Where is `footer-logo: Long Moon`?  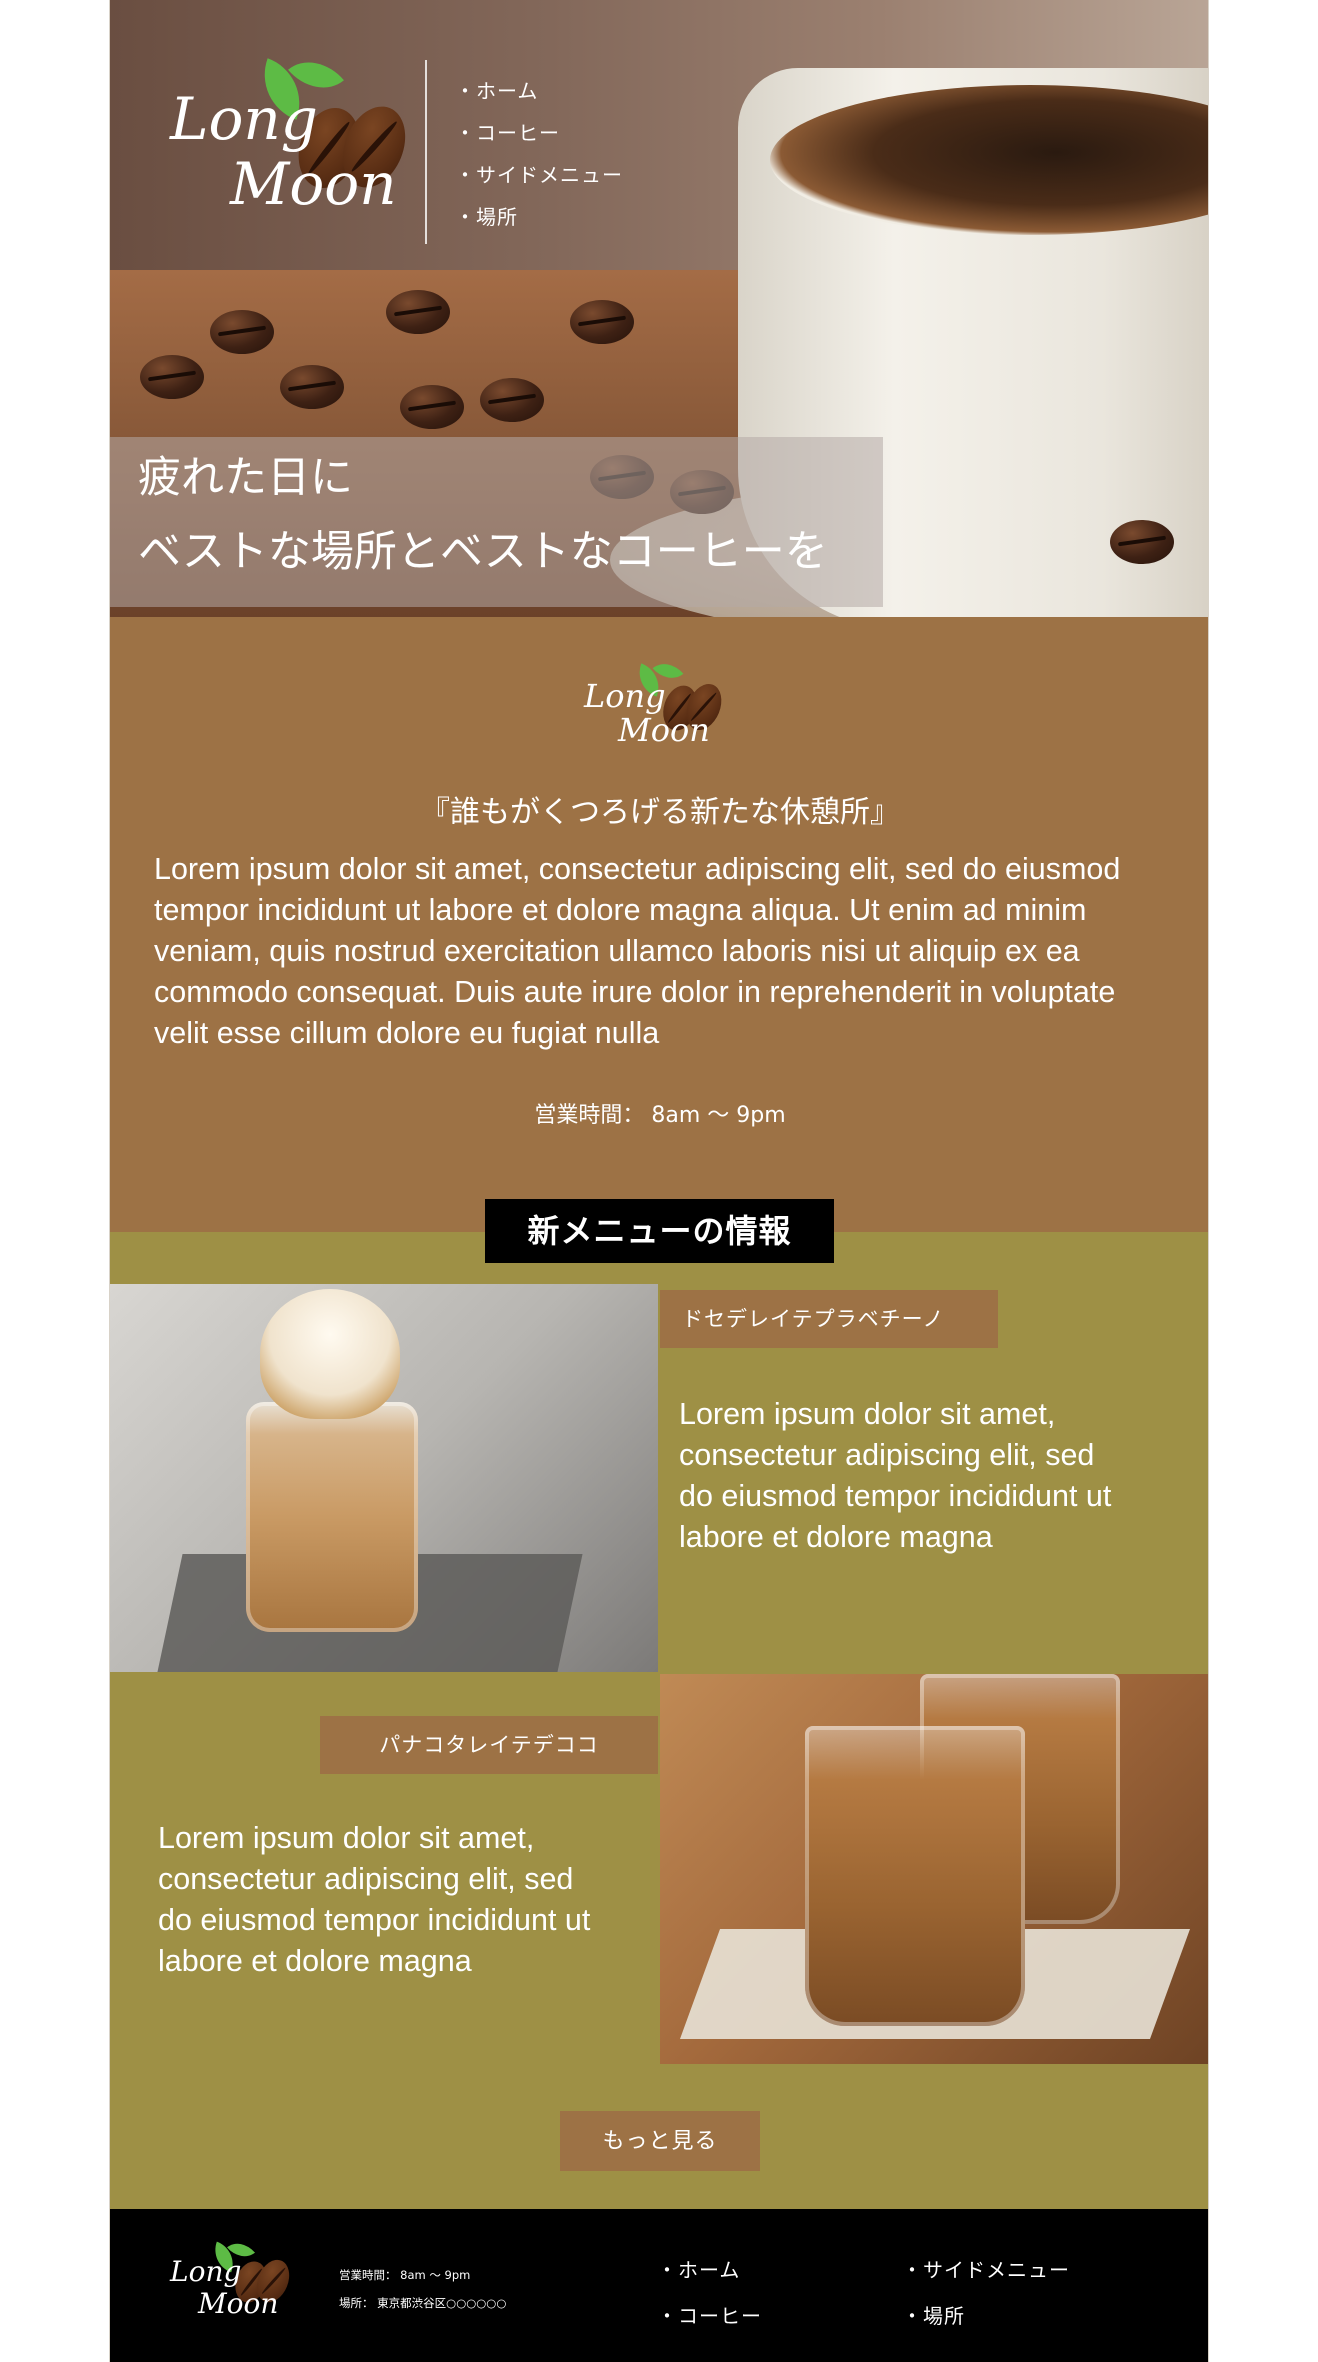 footer-logo: Long Moon is located at coordinates (235, 2283).